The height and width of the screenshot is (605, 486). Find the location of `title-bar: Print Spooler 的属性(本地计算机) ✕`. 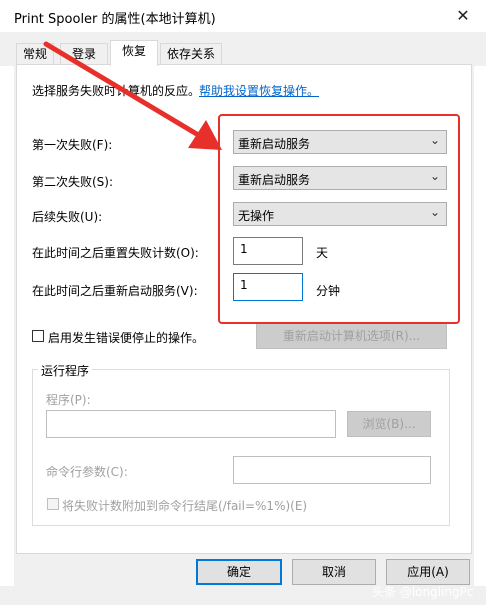

title-bar: Print Spooler 的属性(本地计算机) ✕ is located at coordinates (243, 16).